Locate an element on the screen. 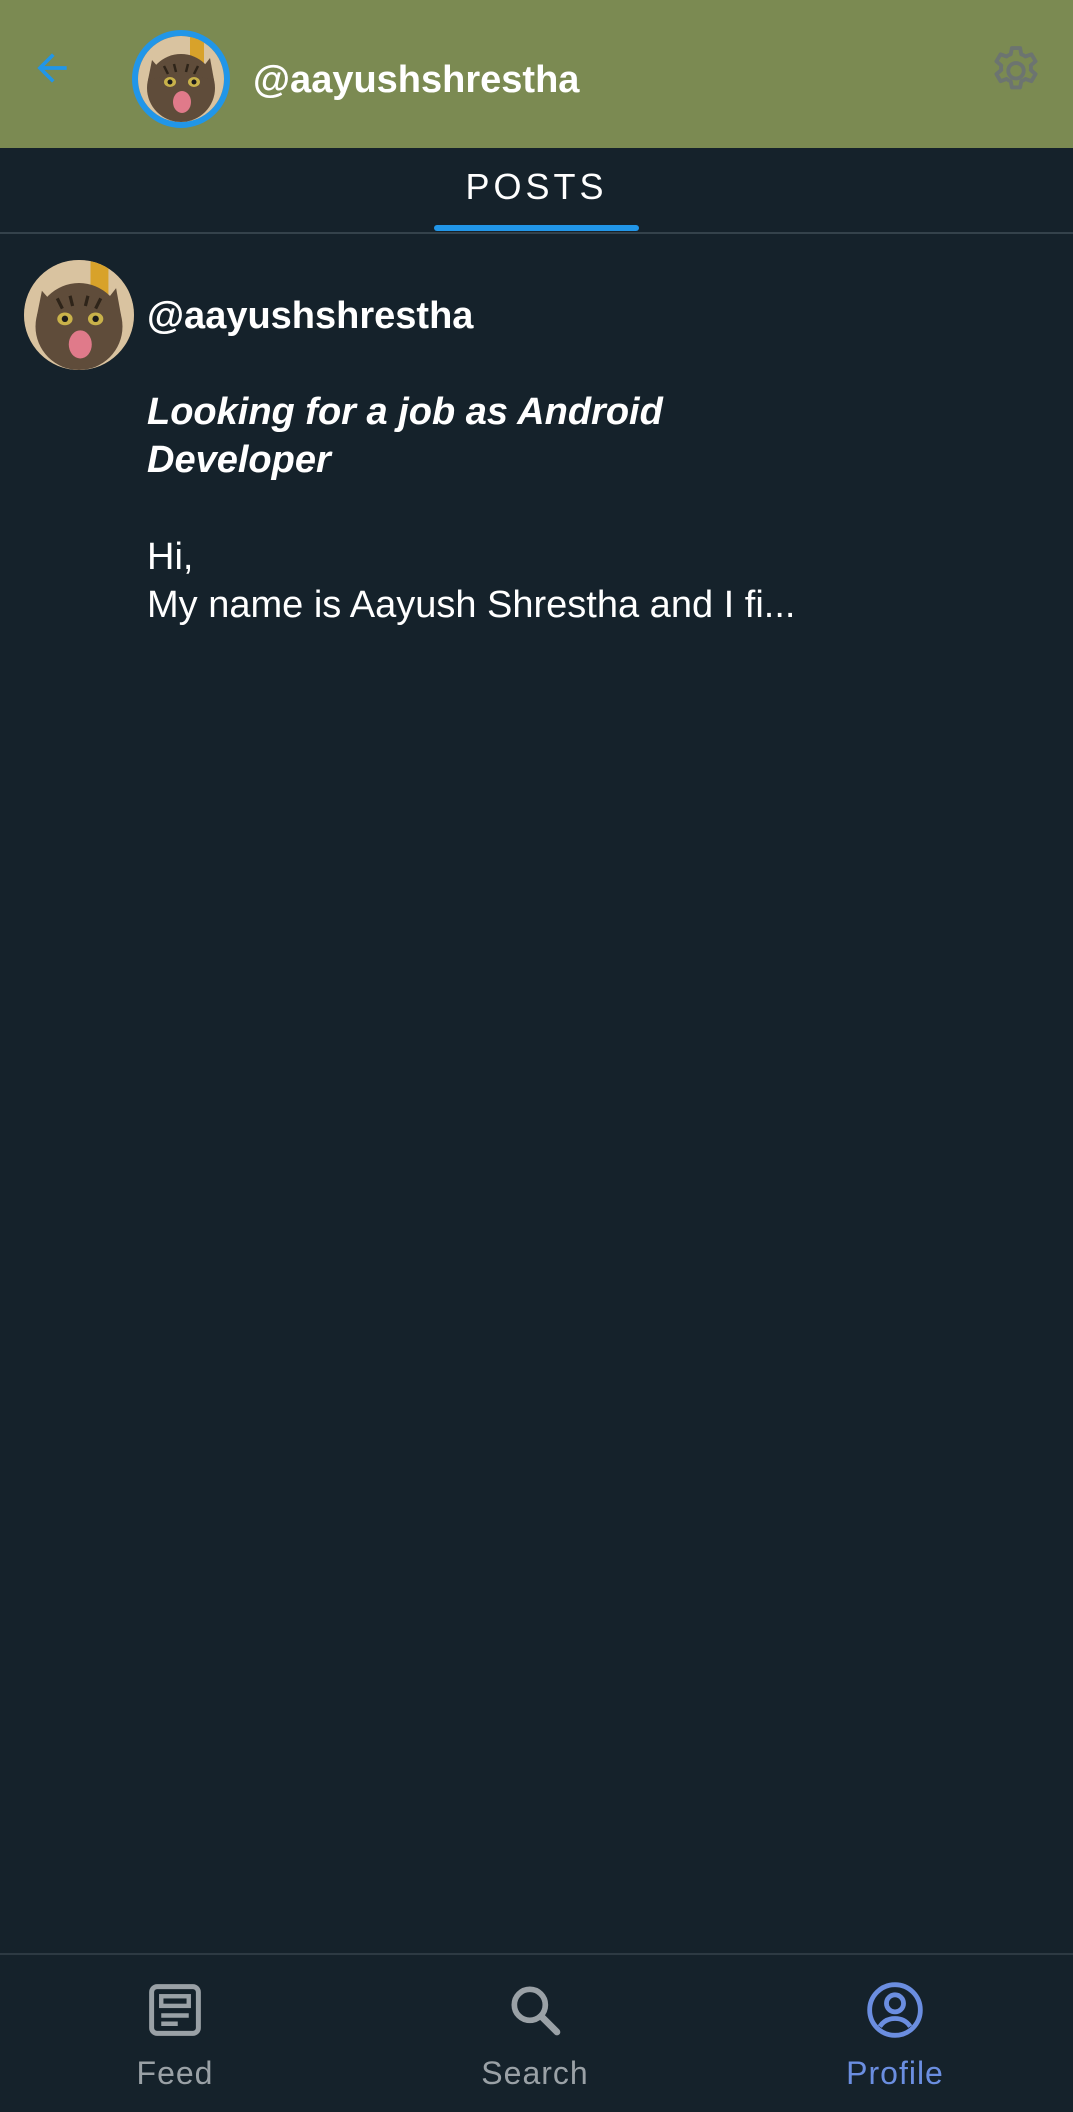  nav-item-search: Search is located at coordinates (535, 2037).